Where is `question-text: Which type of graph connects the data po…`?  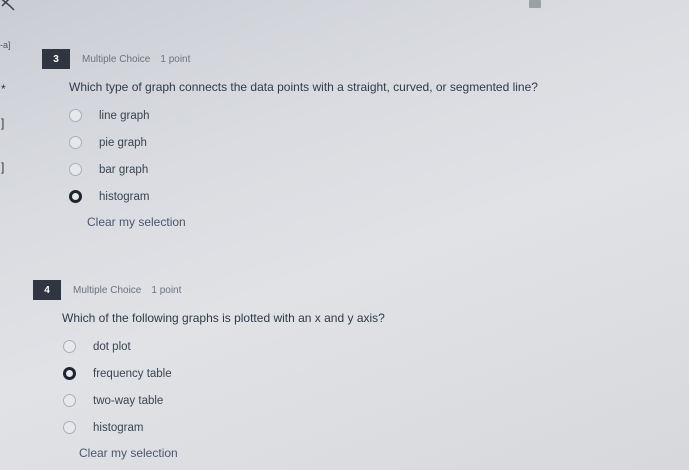
question-text: Which type of graph connects the data po… is located at coordinates (303, 87).